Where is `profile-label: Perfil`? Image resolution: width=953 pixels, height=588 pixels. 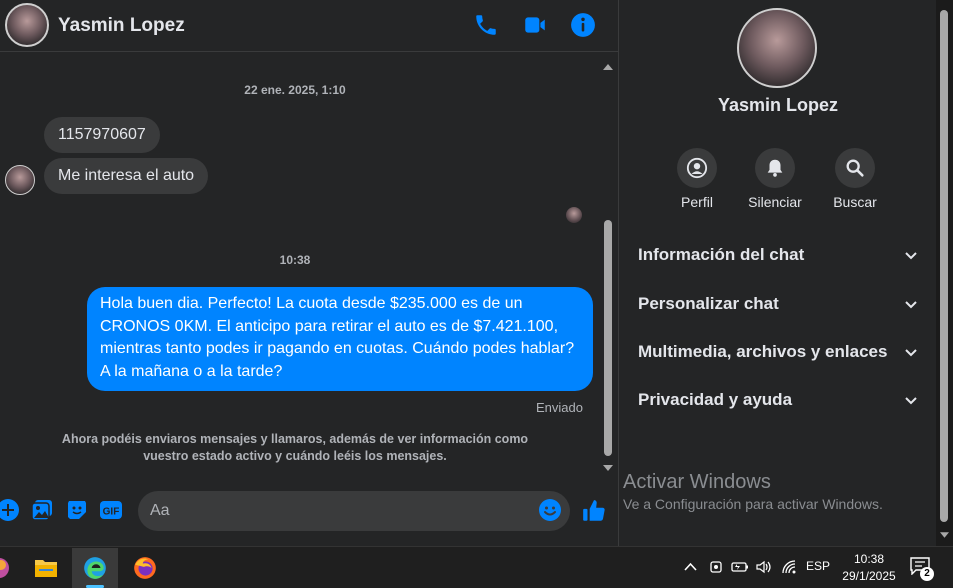 profile-label: Perfil is located at coordinates (697, 202).